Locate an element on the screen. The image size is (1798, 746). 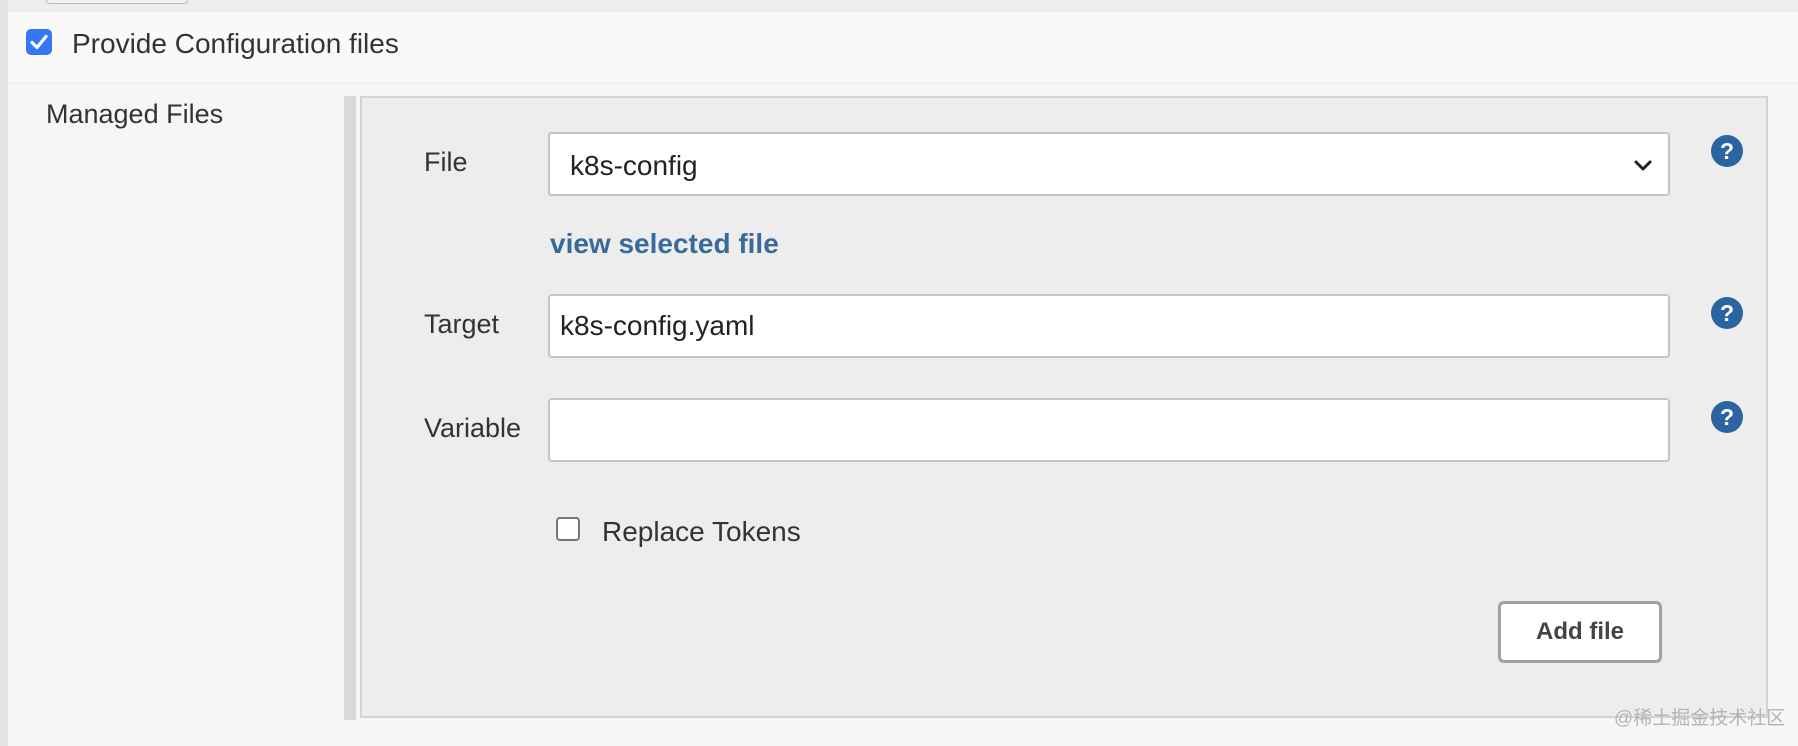
target-label: Target is located at coordinates (462, 324).